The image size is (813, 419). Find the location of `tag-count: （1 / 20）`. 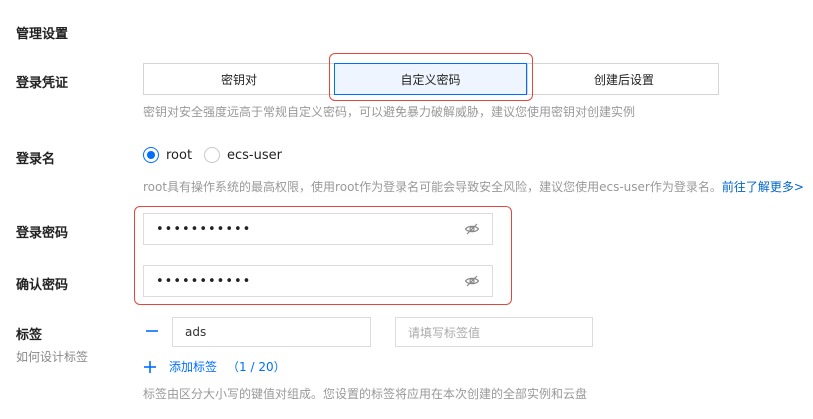

tag-count: （1 / 20） is located at coordinates (256, 367).